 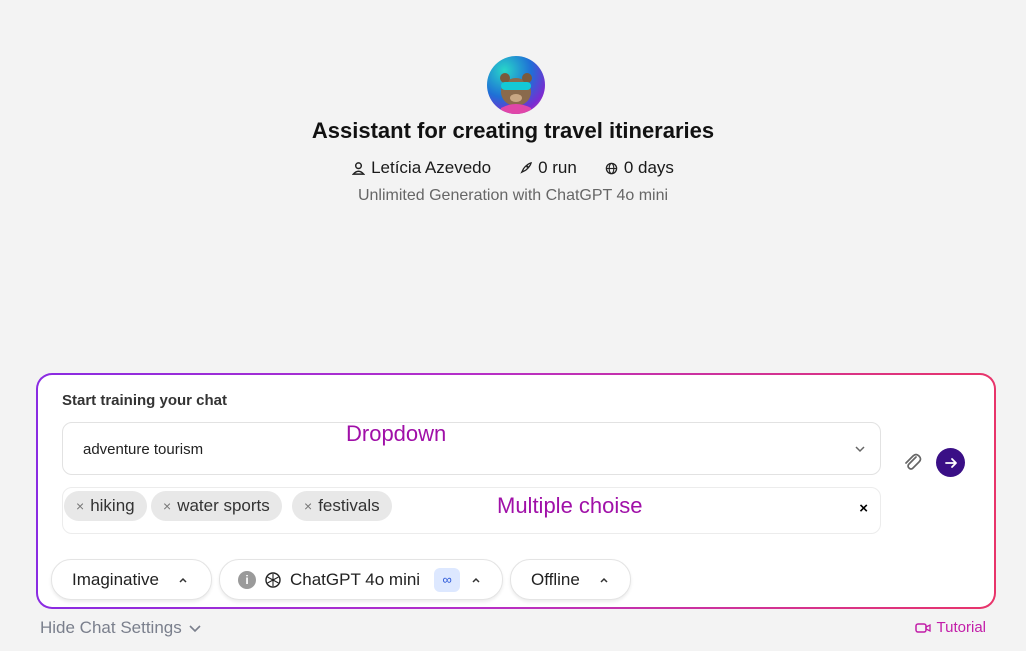 I want to click on author-name: Letícia Azevedo, so click(x=431, y=167).